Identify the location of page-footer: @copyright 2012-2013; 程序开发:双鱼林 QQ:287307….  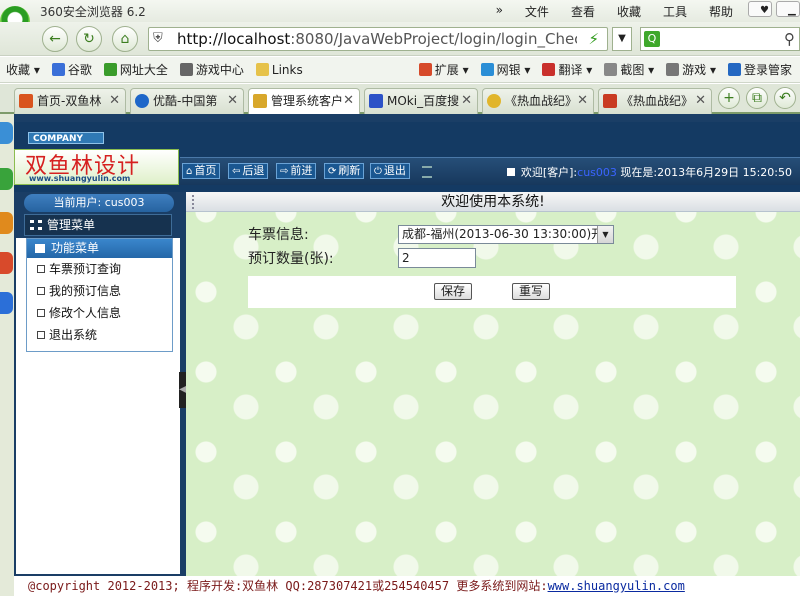
(407, 586).